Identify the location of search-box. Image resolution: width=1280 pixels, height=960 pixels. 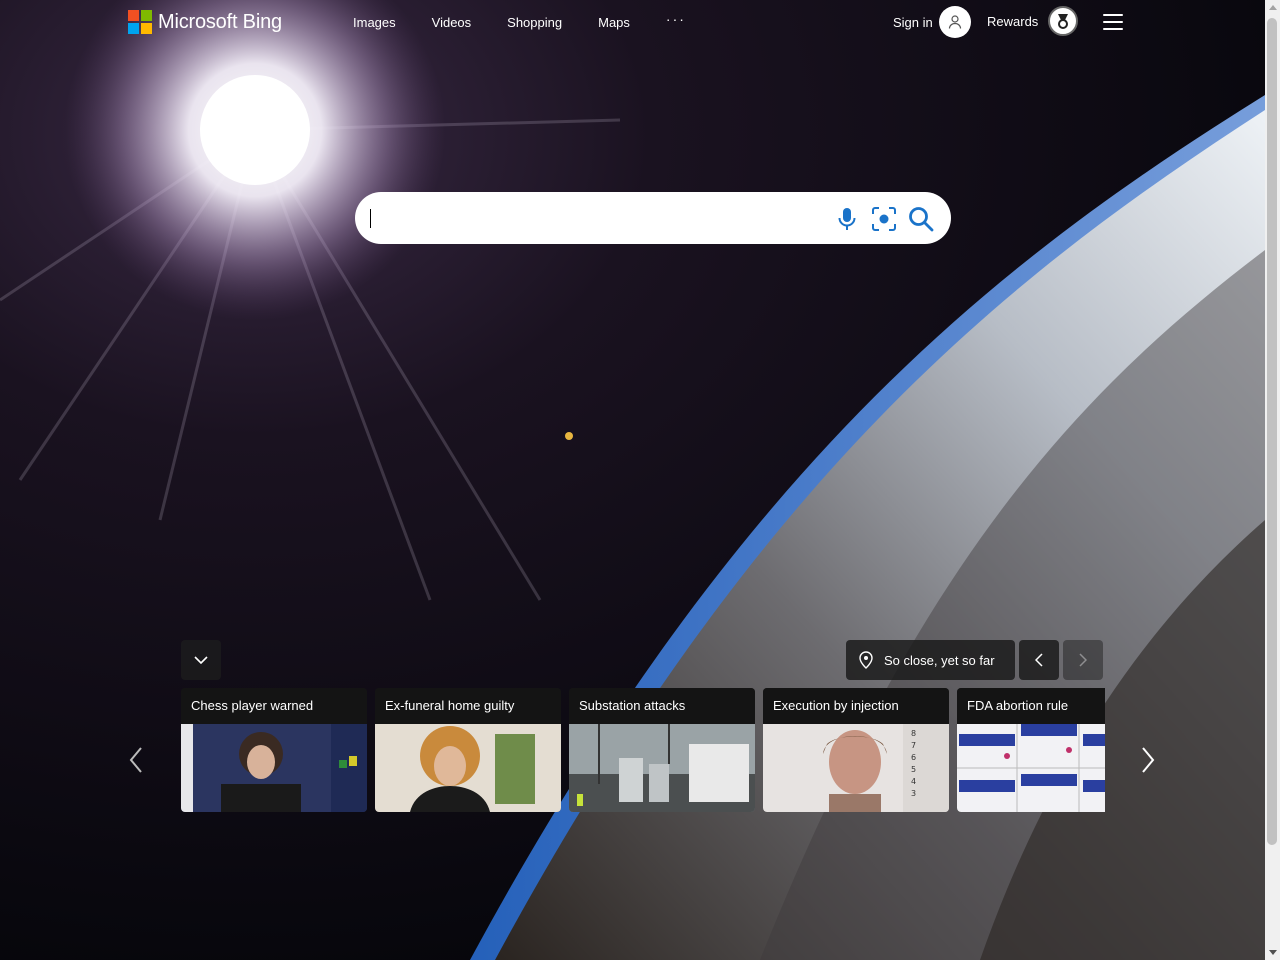
(653, 218).